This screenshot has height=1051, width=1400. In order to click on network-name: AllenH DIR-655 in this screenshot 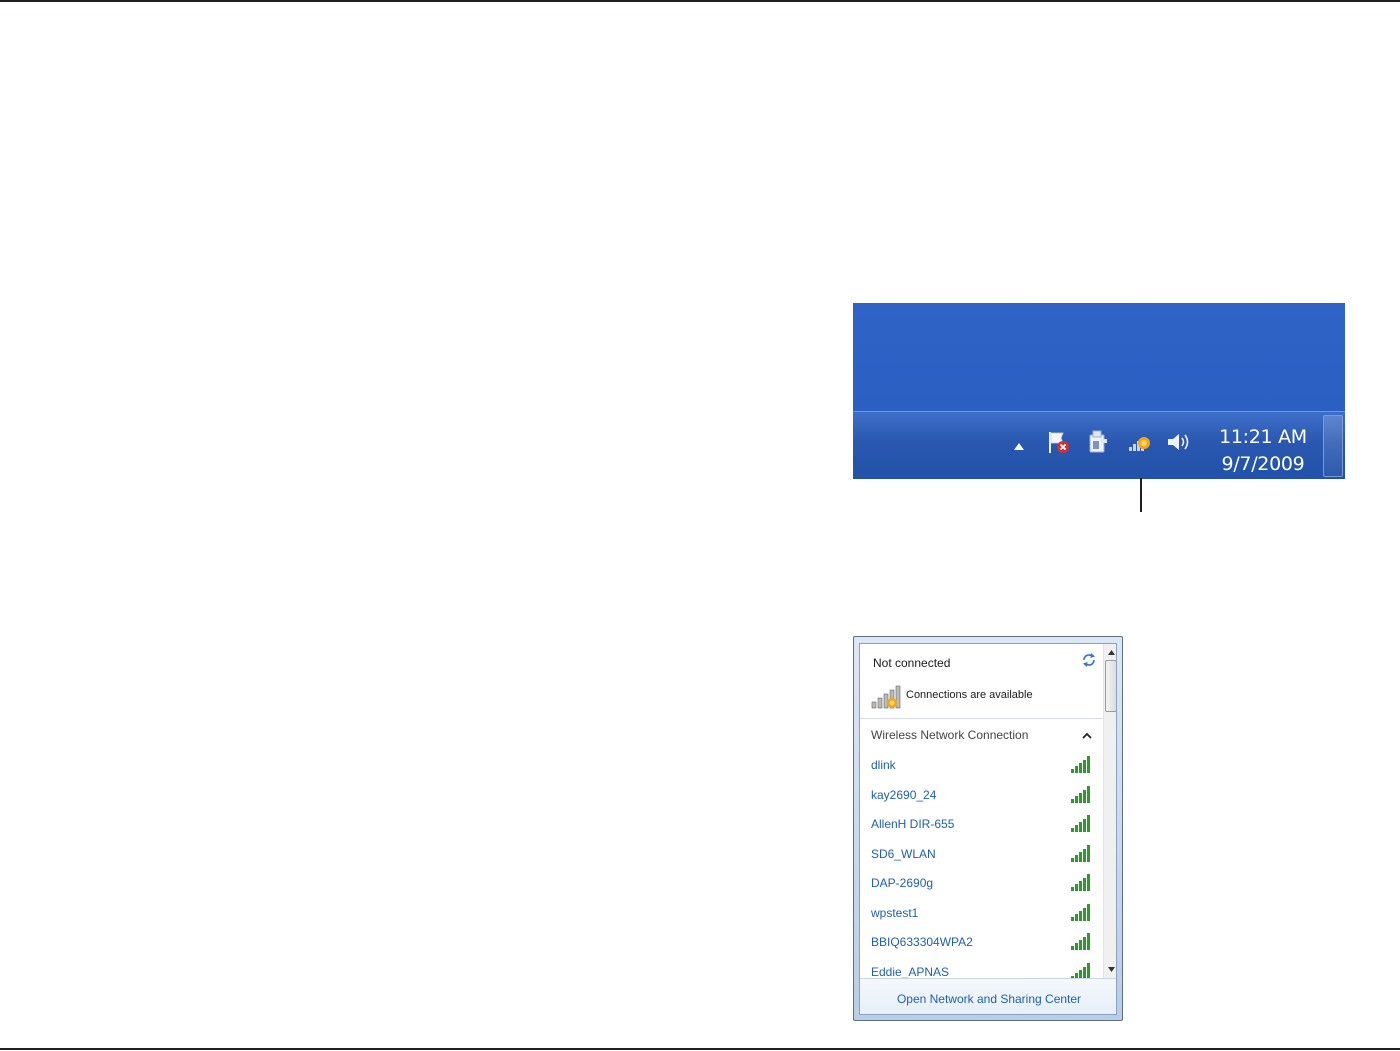, I will do `click(913, 824)`.